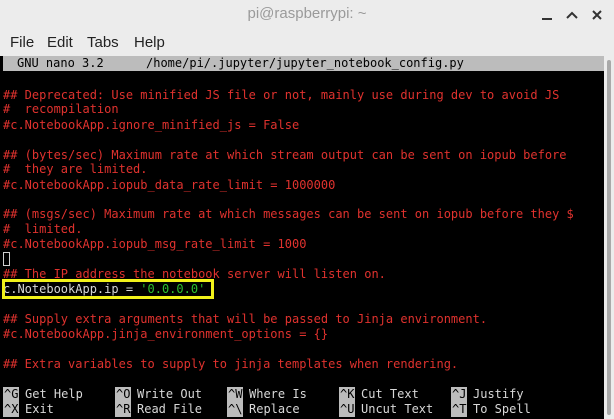 The width and height of the screenshot is (614, 419). What do you see at coordinates (170, 409) in the screenshot?
I see `shortcut-label: Read File` at bounding box center [170, 409].